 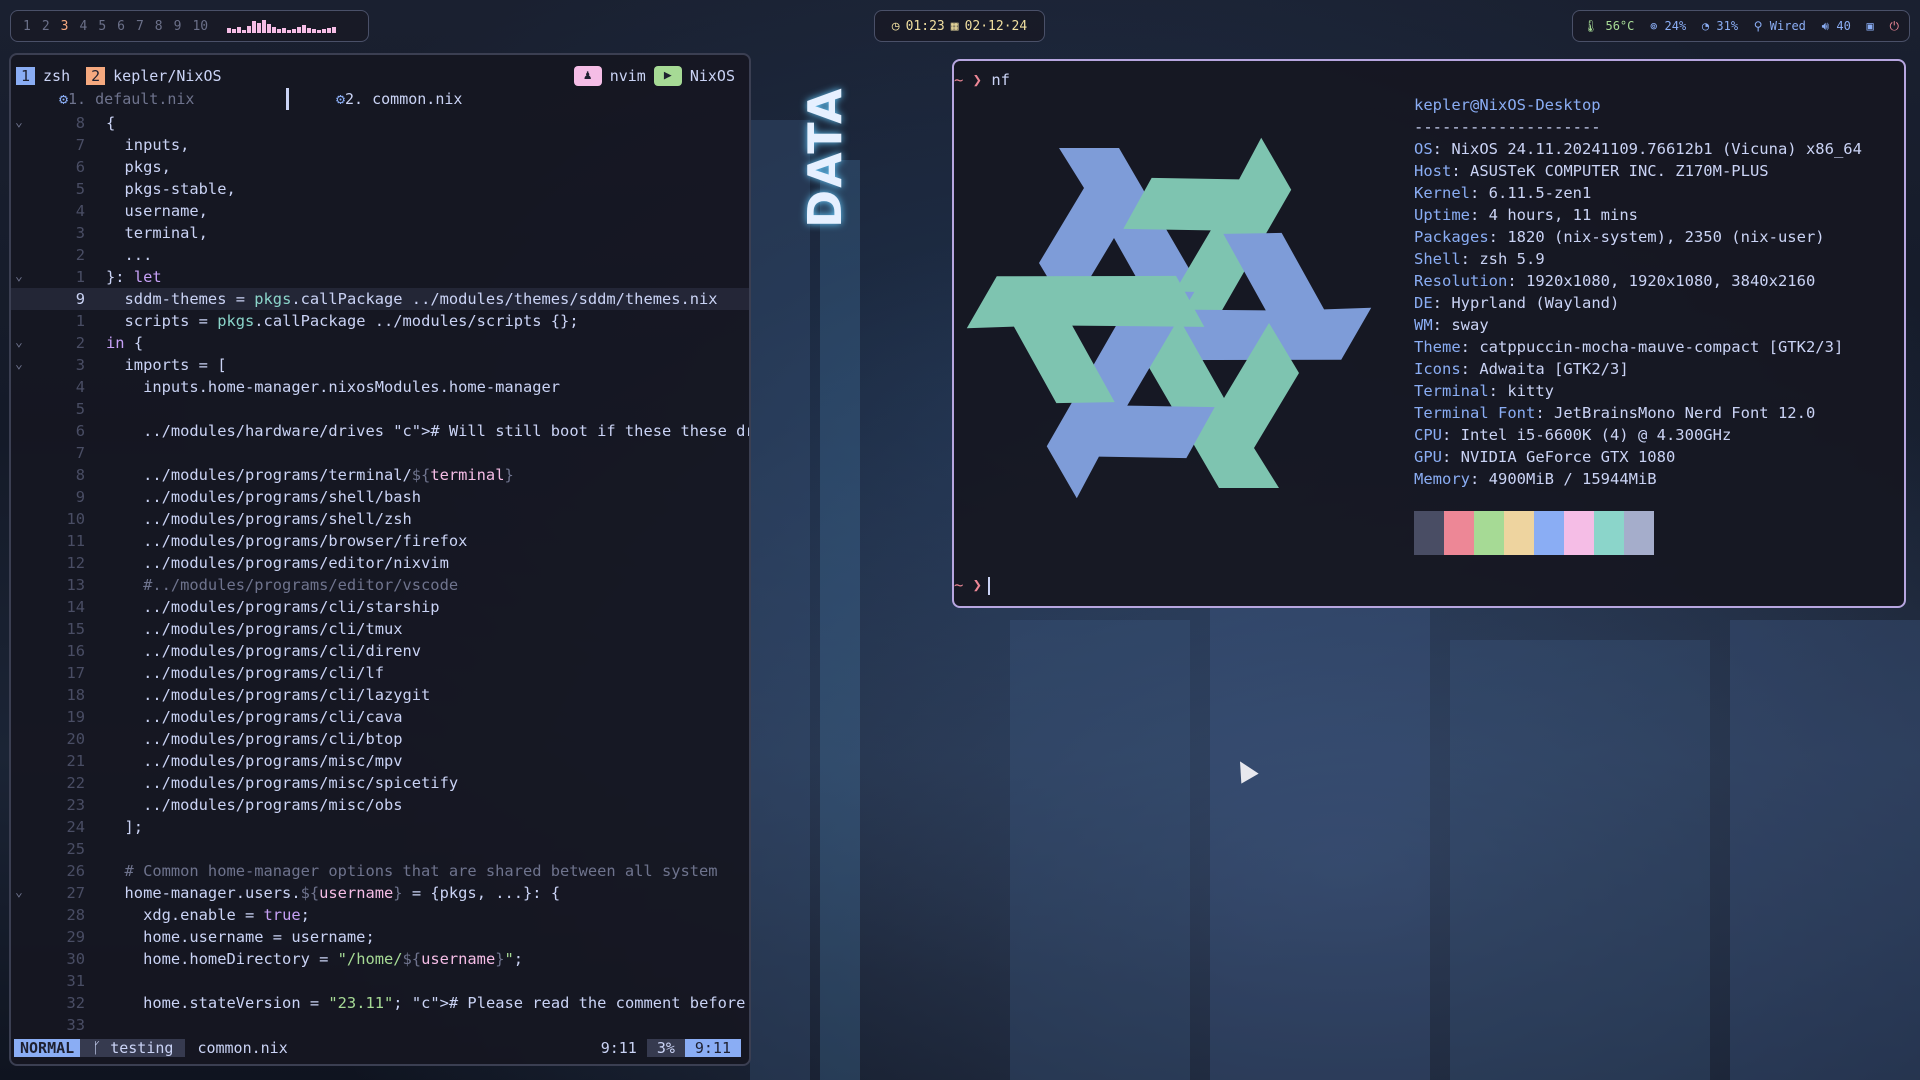 What do you see at coordinates (1507, 105) in the screenshot?
I see `user-host: kepler@NixOS-Desktop` at bounding box center [1507, 105].